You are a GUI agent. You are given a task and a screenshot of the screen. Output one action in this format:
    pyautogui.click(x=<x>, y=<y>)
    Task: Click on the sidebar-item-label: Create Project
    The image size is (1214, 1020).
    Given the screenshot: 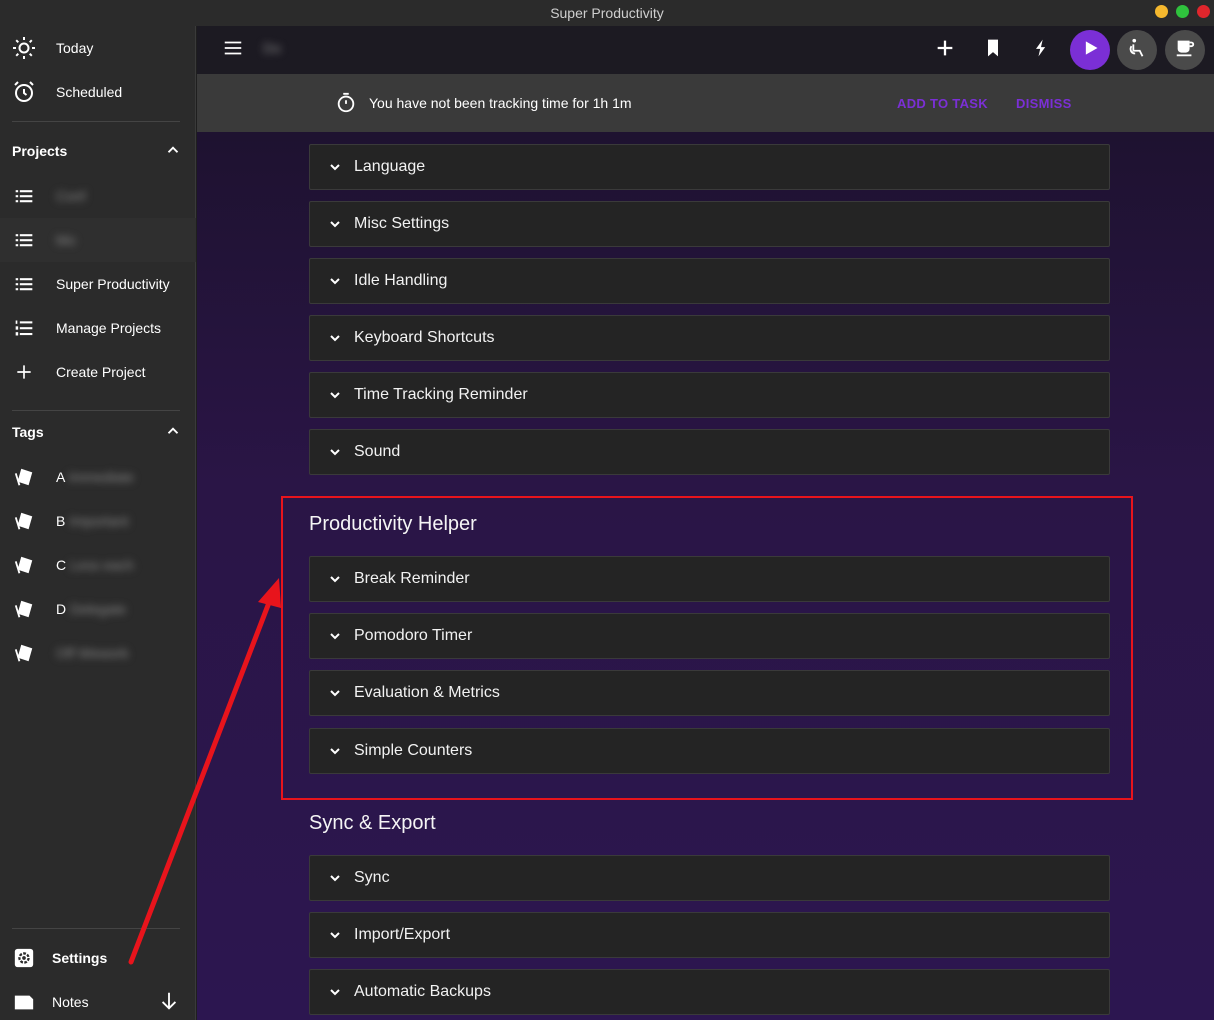 What is the action you would take?
    pyautogui.click(x=101, y=372)
    